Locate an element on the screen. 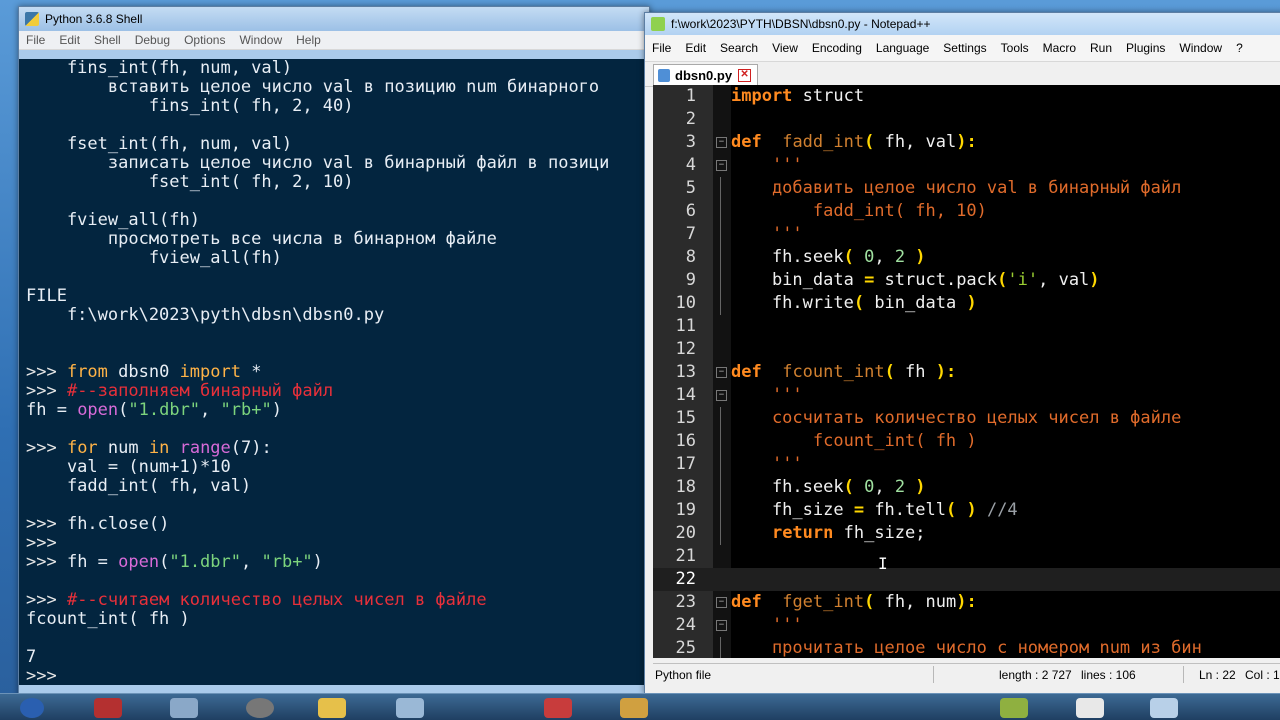 The image size is (1280, 720). shell-menu-file: File is located at coordinates (35, 40).